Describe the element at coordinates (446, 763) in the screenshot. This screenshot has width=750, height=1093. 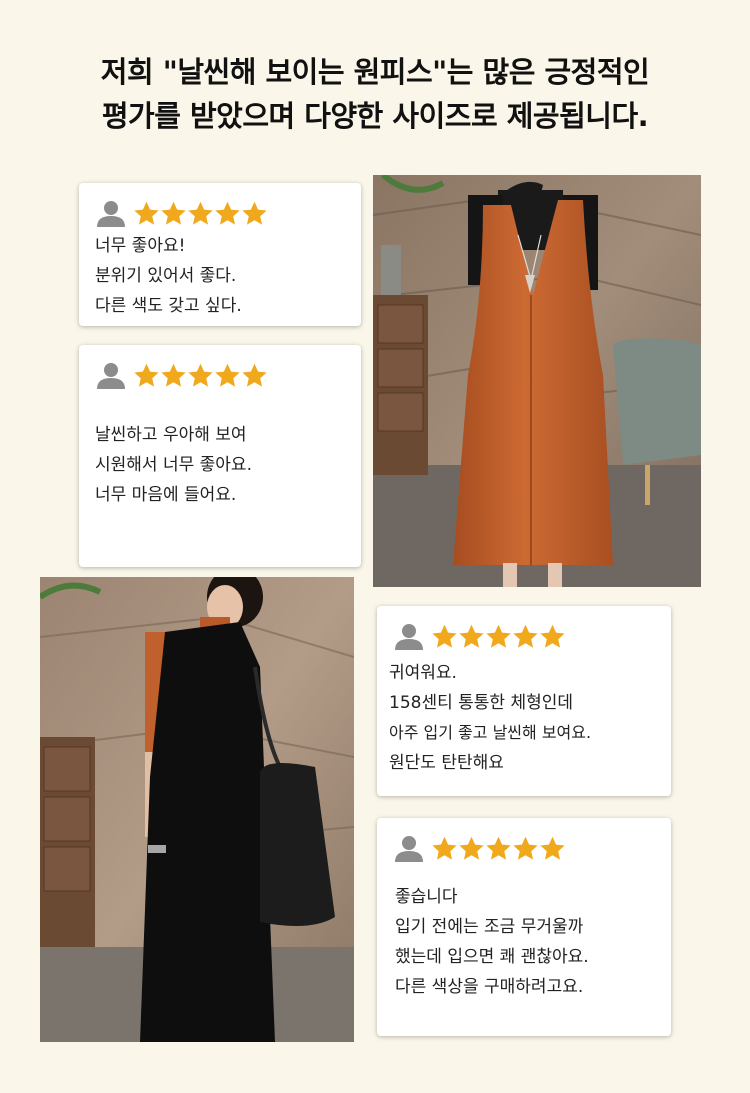
I see `review-line: 원단도 탄탄해요` at that location.